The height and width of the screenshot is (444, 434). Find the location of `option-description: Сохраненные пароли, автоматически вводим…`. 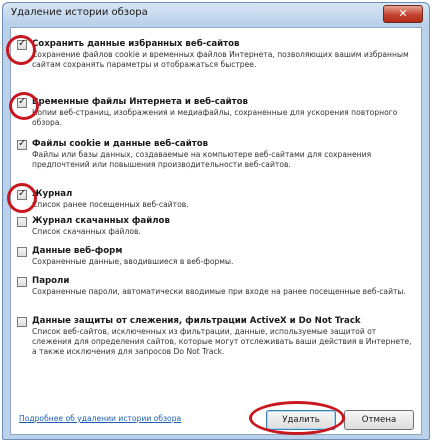

option-description: Сохраненные пароли, автоматически вводим… is located at coordinates (219, 291).